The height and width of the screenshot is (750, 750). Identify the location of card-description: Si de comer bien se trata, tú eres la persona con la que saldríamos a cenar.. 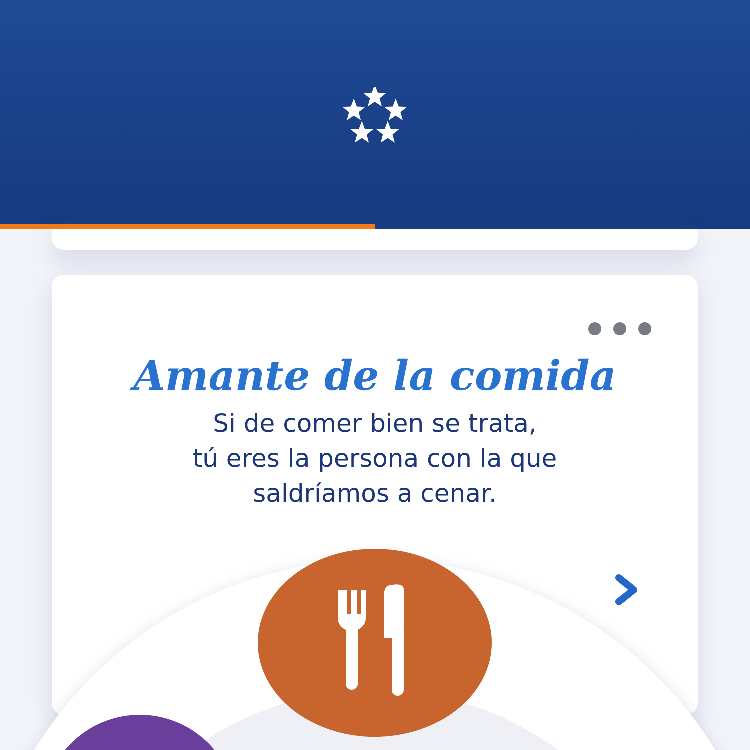
(375, 459).